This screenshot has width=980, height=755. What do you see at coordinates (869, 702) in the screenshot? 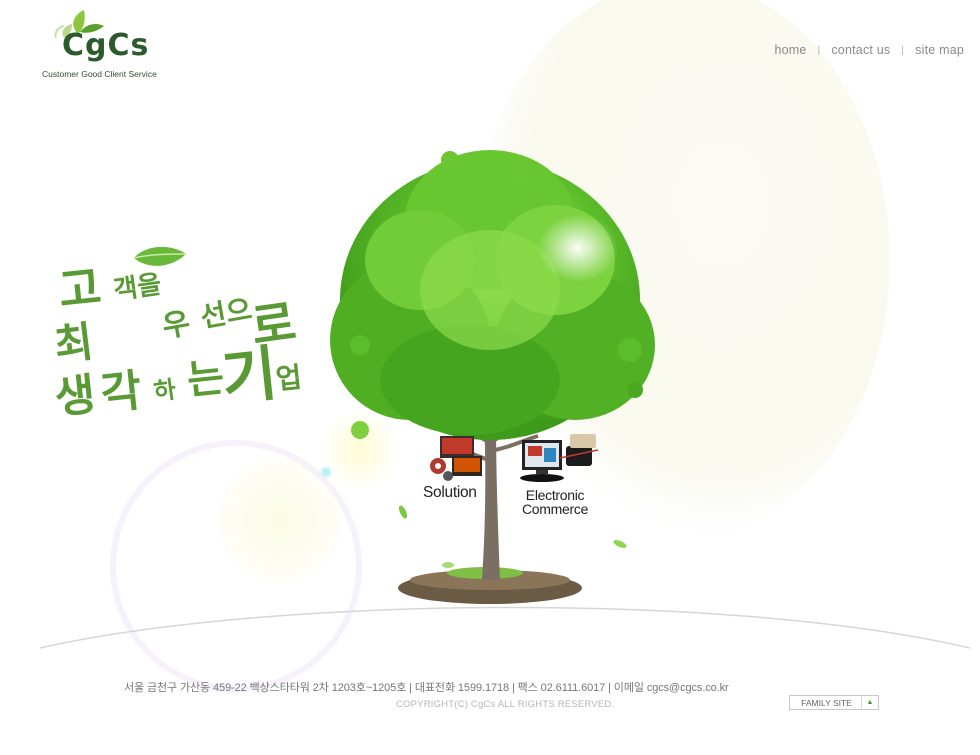
I see `triangle-up-icon: ▲` at bounding box center [869, 702].